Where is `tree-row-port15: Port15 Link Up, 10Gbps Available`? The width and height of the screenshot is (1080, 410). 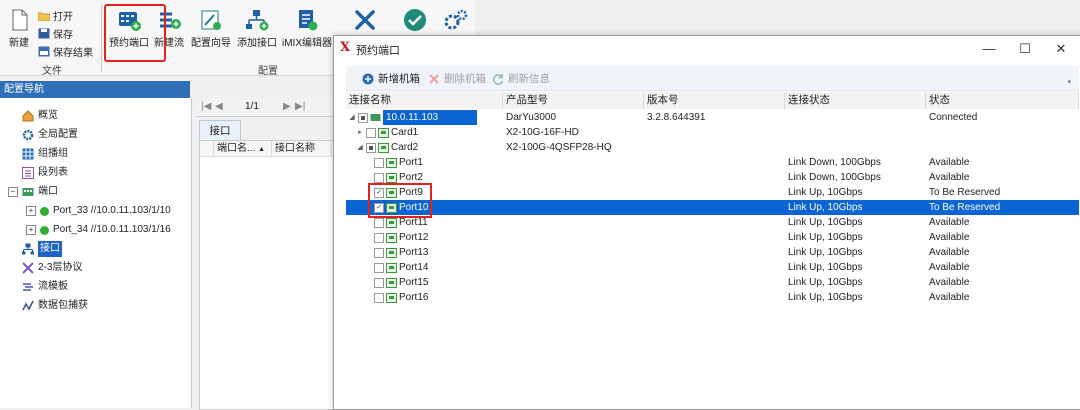 tree-row-port15: Port15 Link Up, 10Gbps Available is located at coordinates (712, 282).